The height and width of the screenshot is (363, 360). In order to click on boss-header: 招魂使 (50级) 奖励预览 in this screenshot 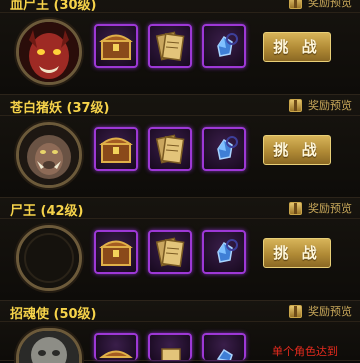, I will do `click(180, 311)`.